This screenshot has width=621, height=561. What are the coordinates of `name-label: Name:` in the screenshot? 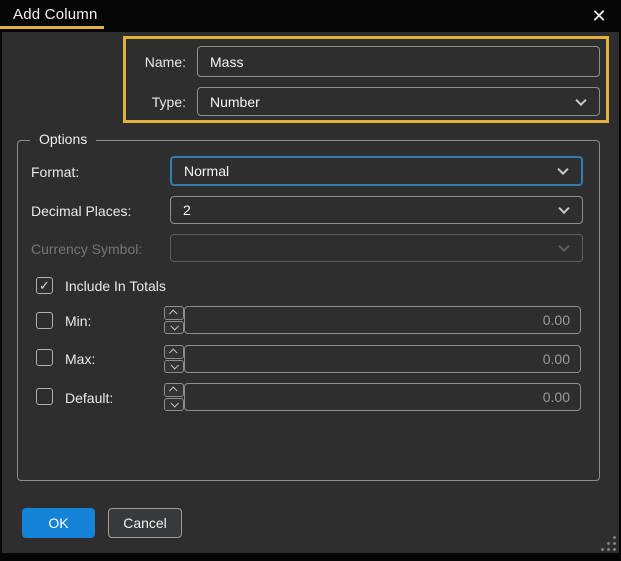 It's located at (165, 62).